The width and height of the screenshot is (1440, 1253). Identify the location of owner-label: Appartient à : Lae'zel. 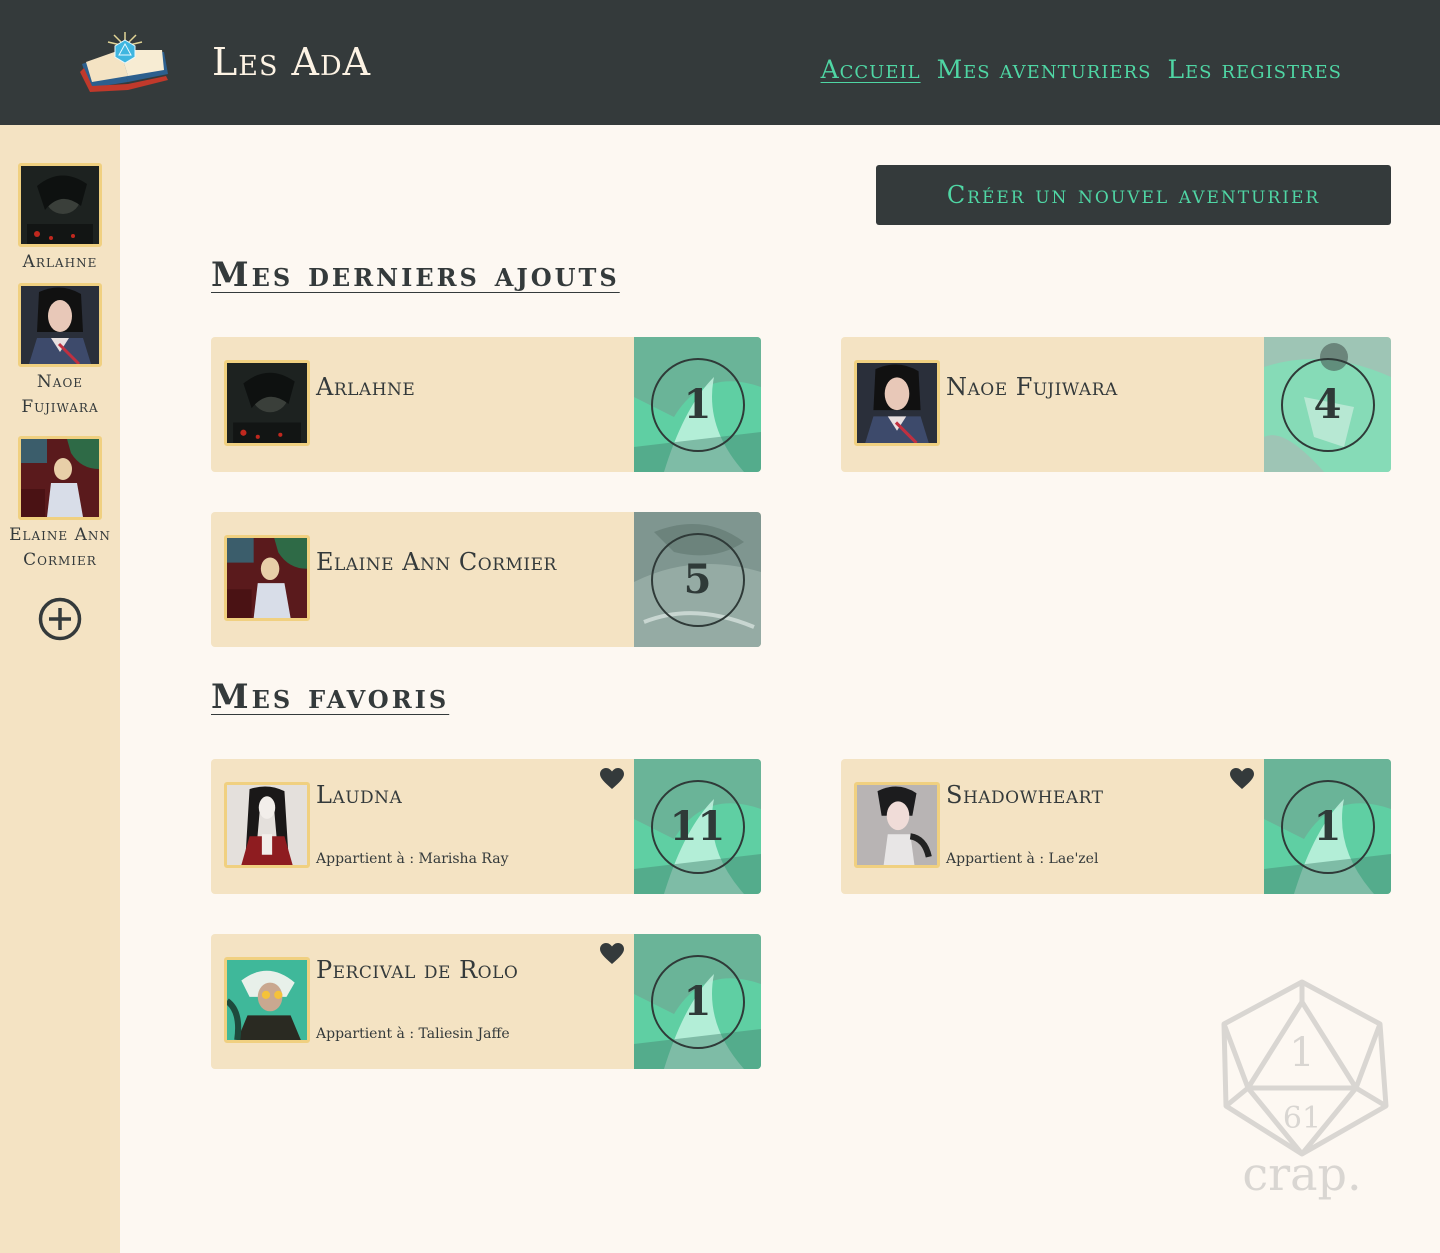
(1022, 859).